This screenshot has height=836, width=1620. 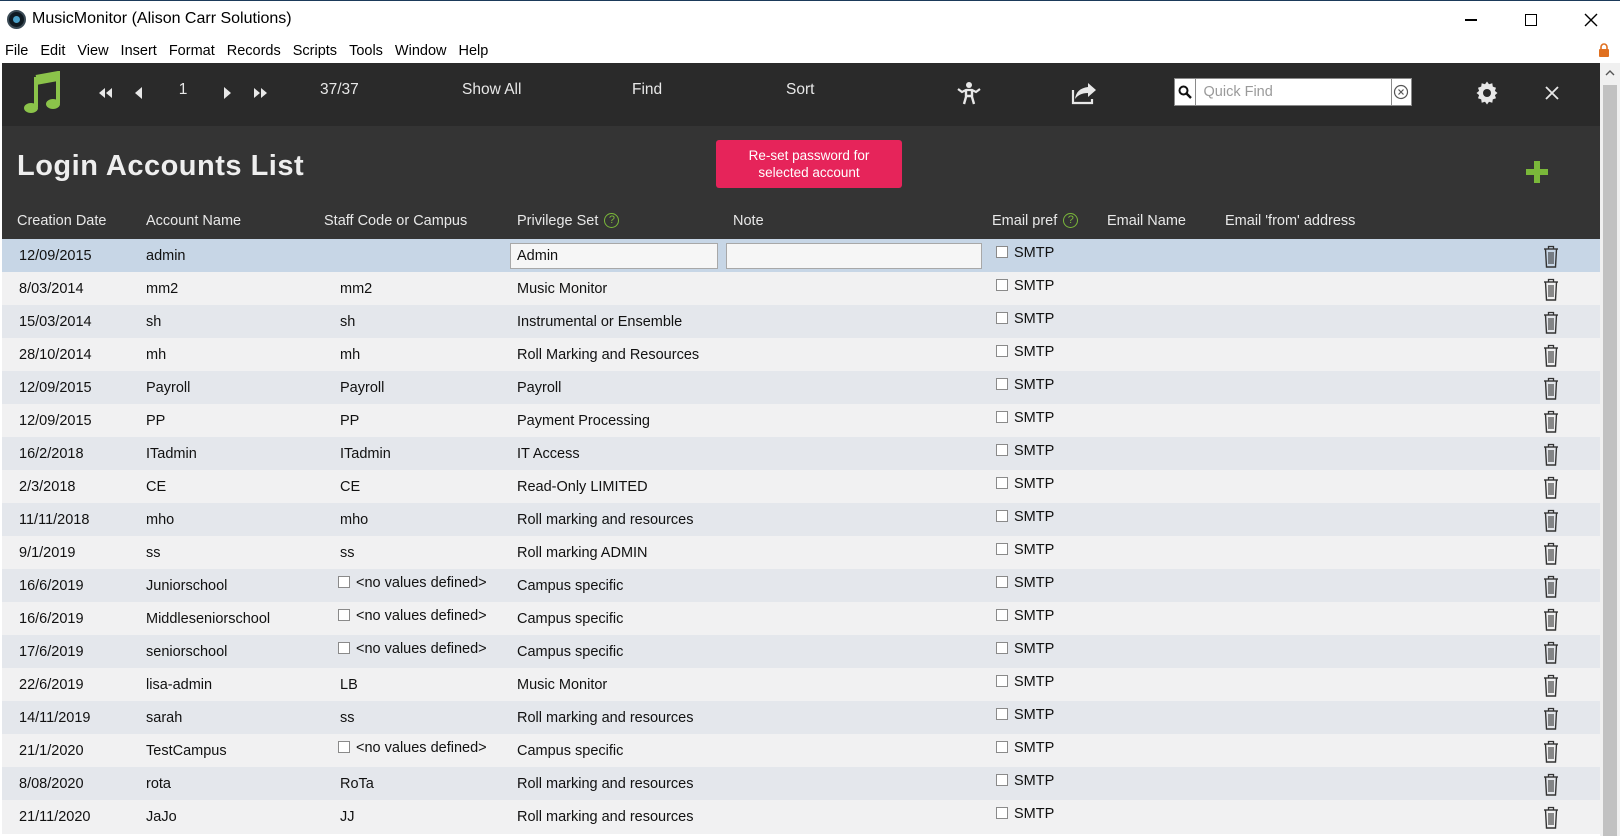 I want to click on staff-code-cell: JJ, so click(x=347, y=817).